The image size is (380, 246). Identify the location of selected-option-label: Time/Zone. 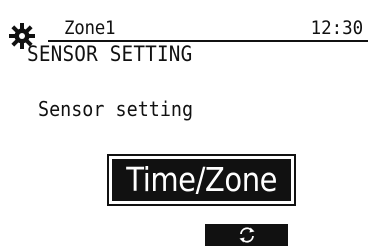
(201, 179).